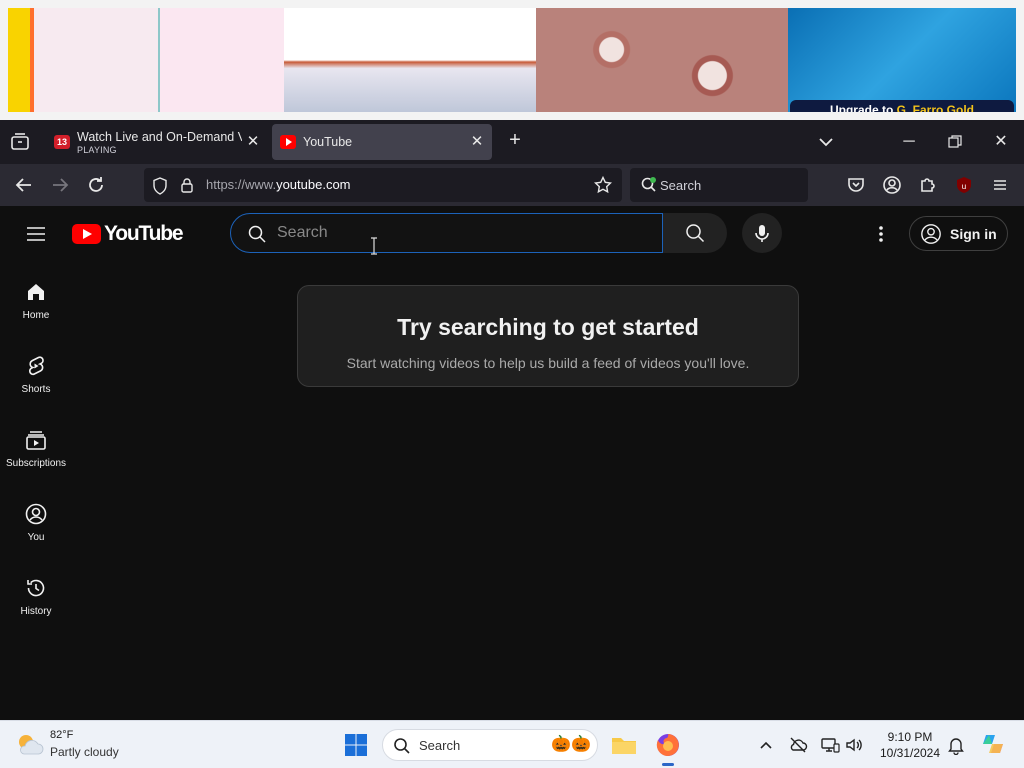 The image size is (1024, 768). What do you see at coordinates (60, 185) in the screenshot?
I see `forward-button` at bounding box center [60, 185].